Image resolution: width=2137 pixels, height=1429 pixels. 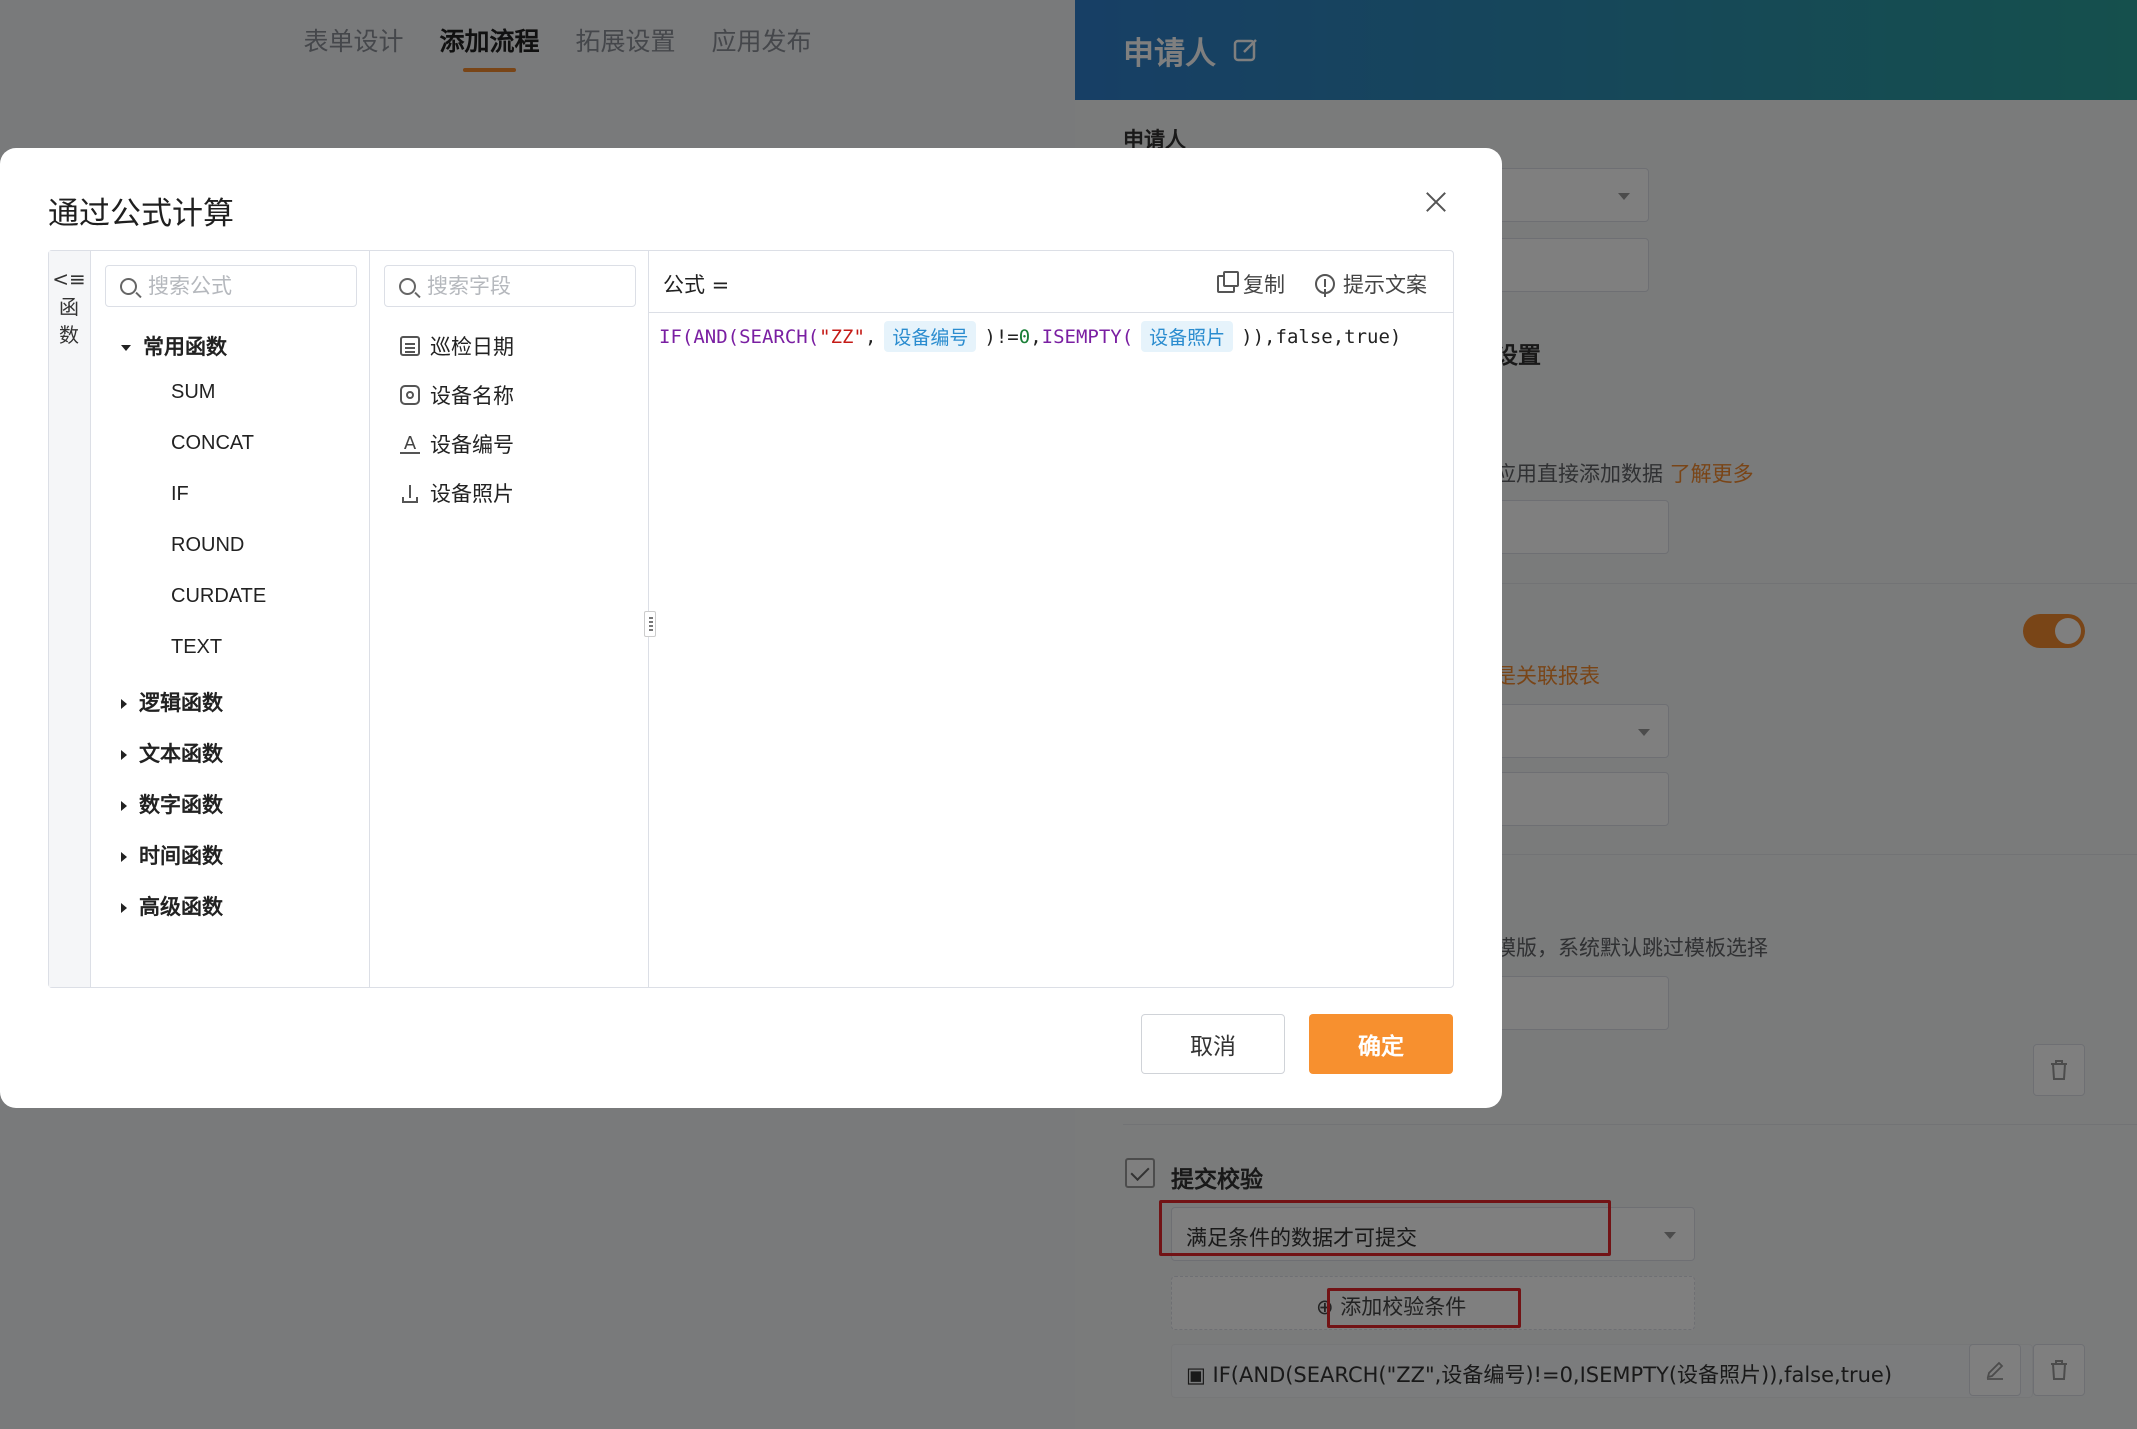 I want to click on collapse-function-panel: <≡ 函 数, so click(x=70, y=619).